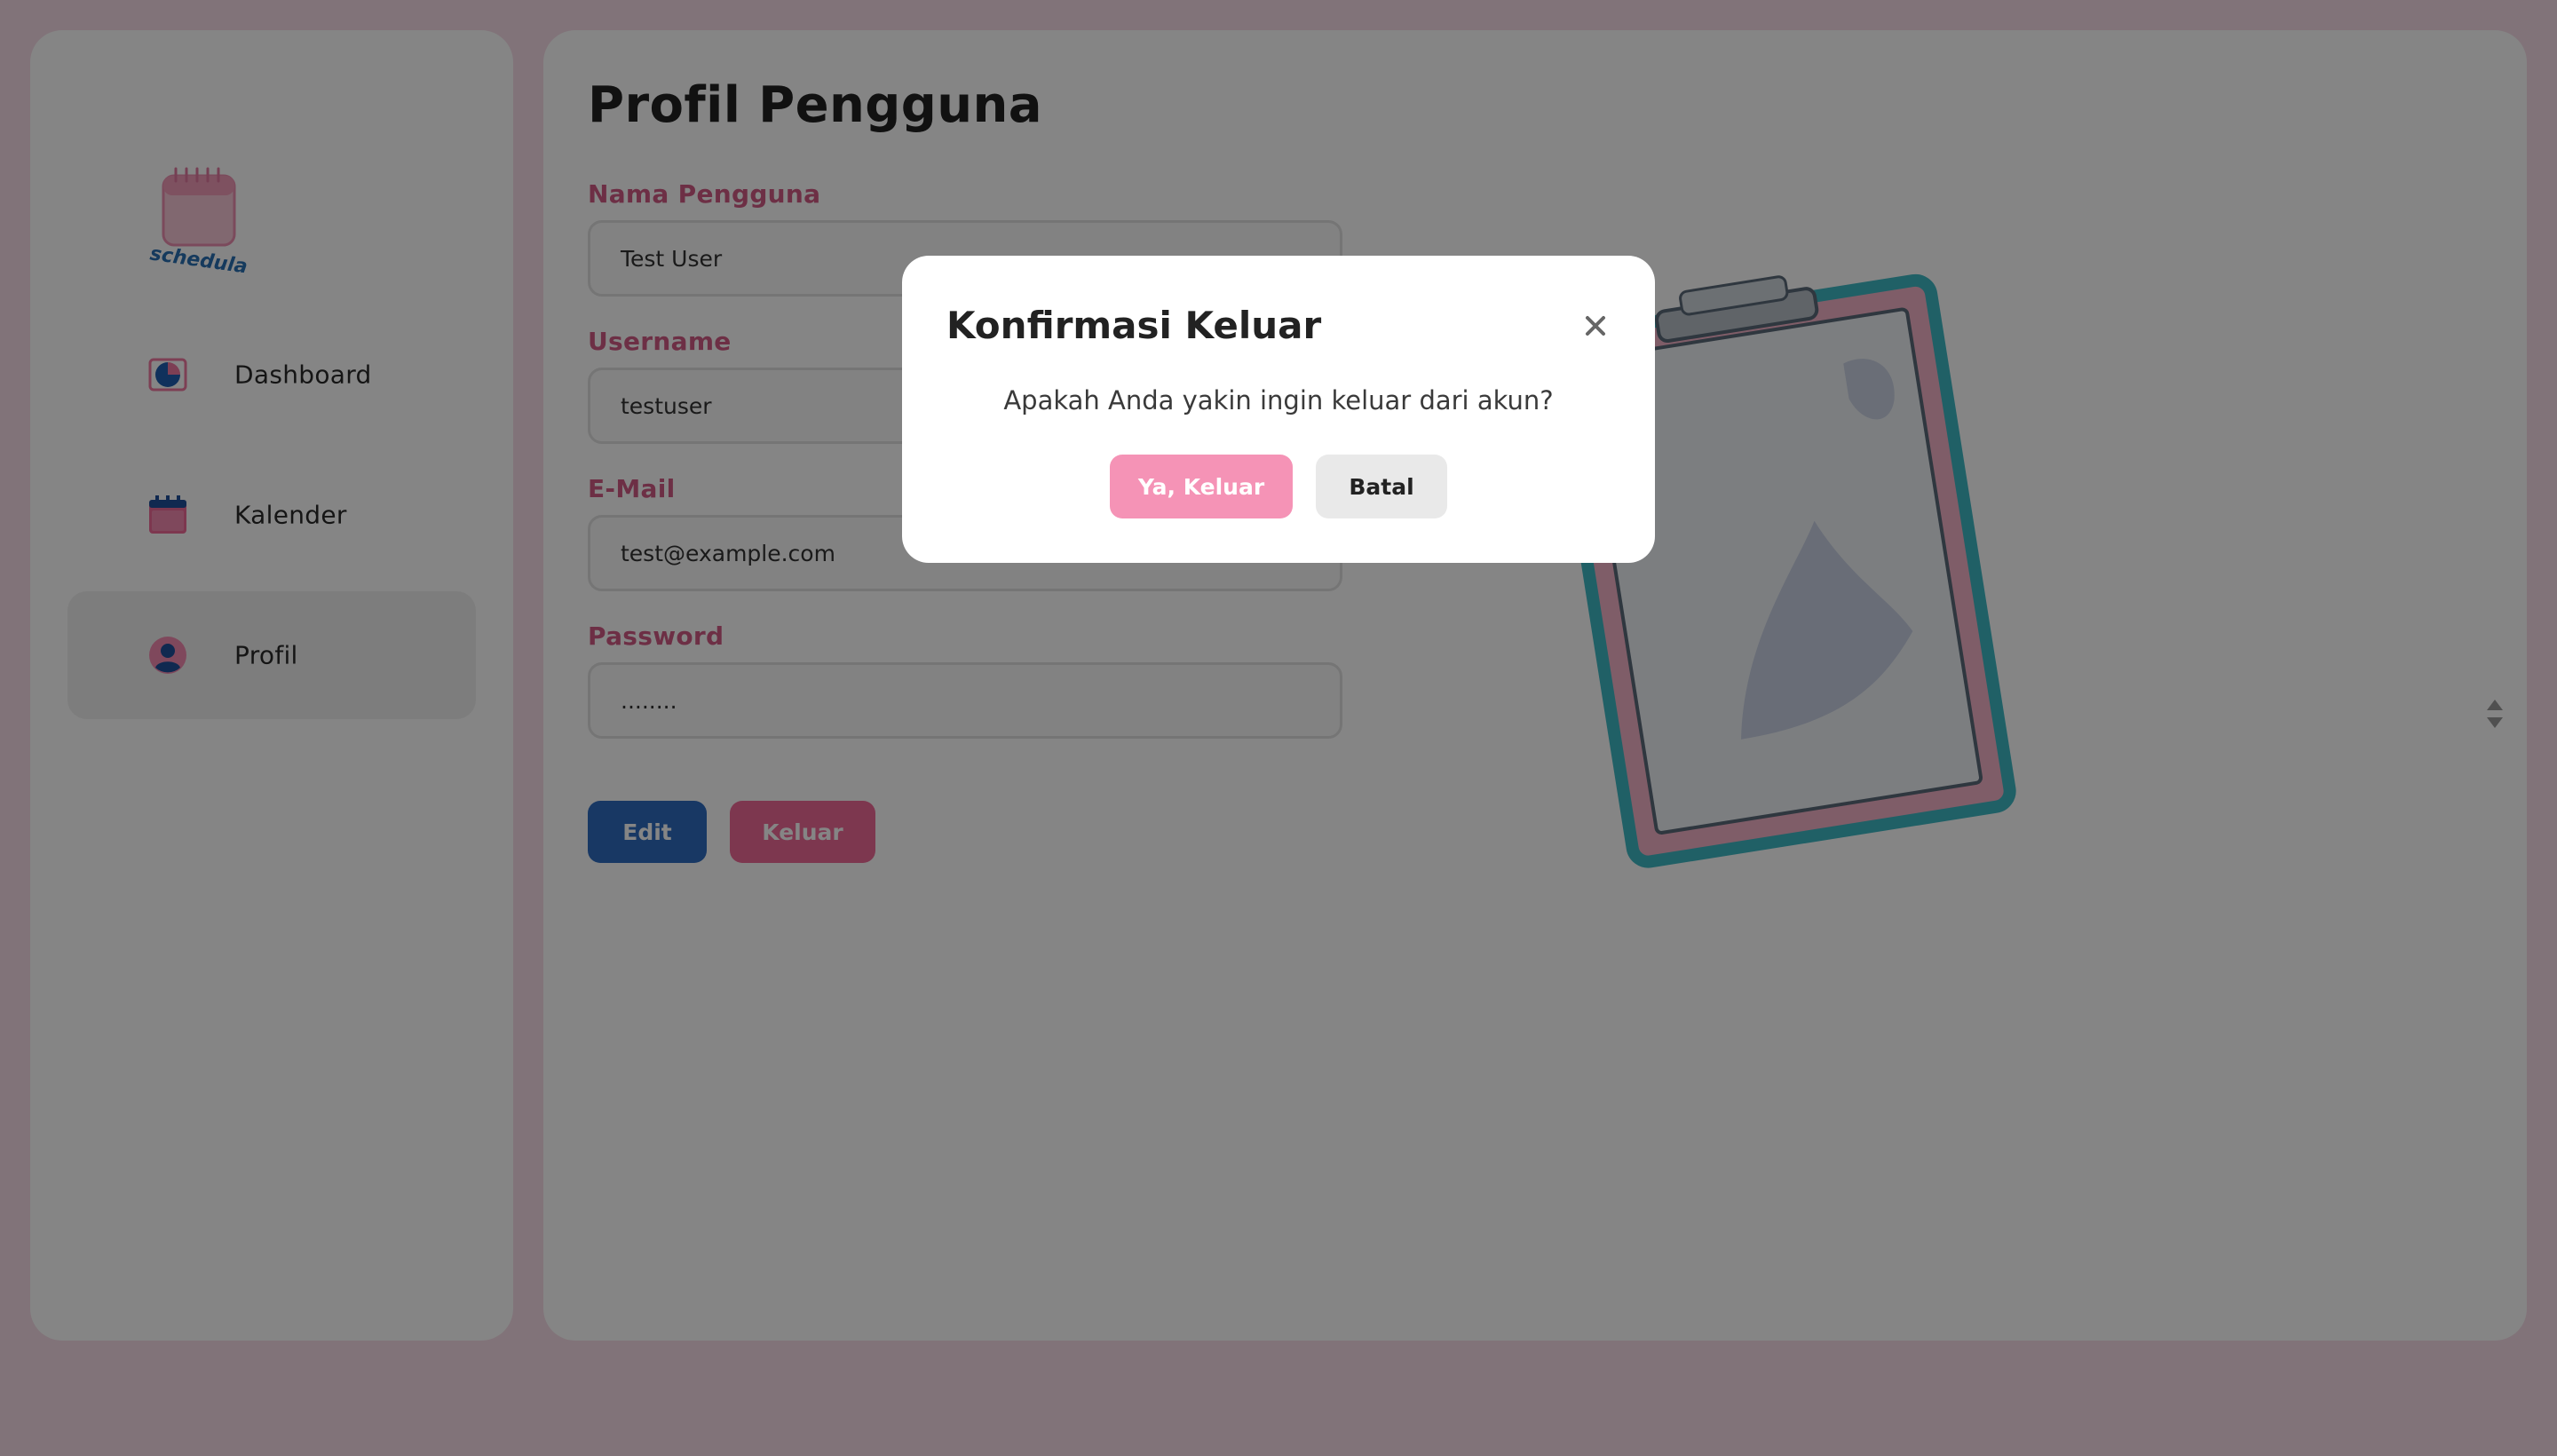 The image size is (2557, 1456). Describe the element at coordinates (1201, 487) in the screenshot. I see `confirm-logout-button: Ya, Keluar` at that location.